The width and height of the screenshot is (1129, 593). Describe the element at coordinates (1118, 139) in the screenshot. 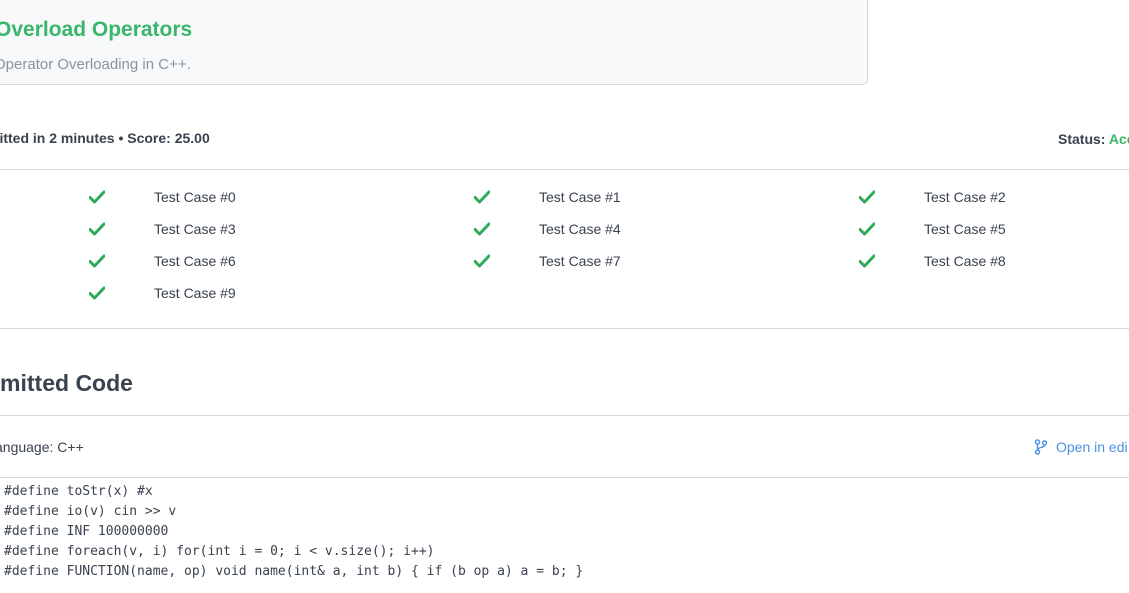

I see `status-value: Acc` at that location.